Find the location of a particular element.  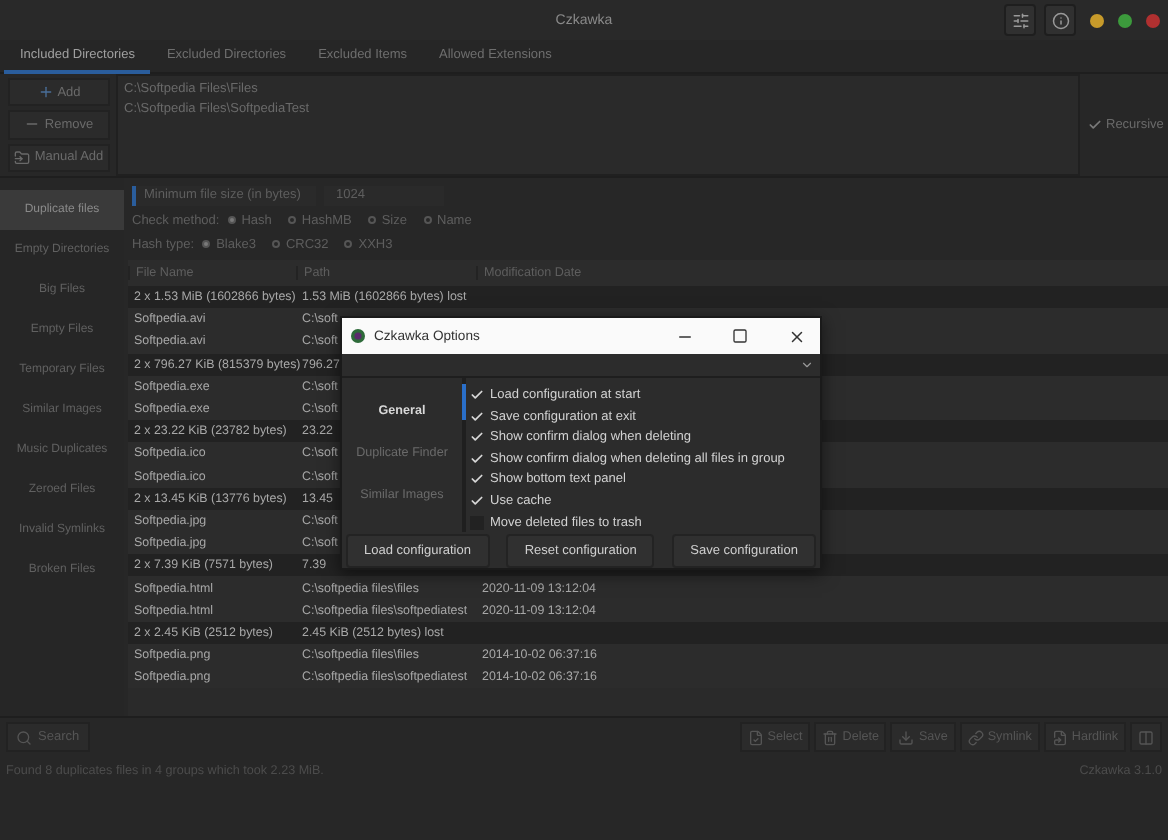

sliders-button is located at coordinates (1020, 20).